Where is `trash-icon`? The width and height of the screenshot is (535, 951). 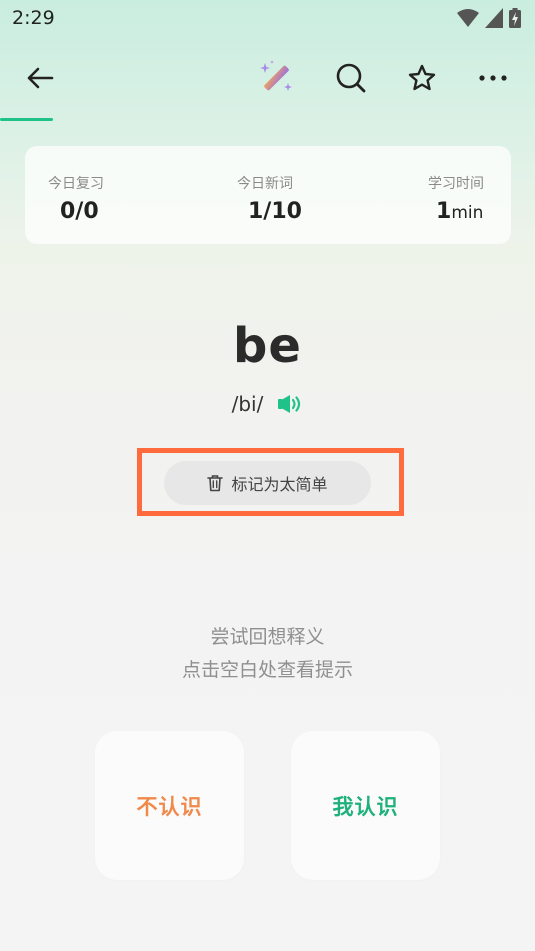 trash-icon is located at coordinates (215, 483).